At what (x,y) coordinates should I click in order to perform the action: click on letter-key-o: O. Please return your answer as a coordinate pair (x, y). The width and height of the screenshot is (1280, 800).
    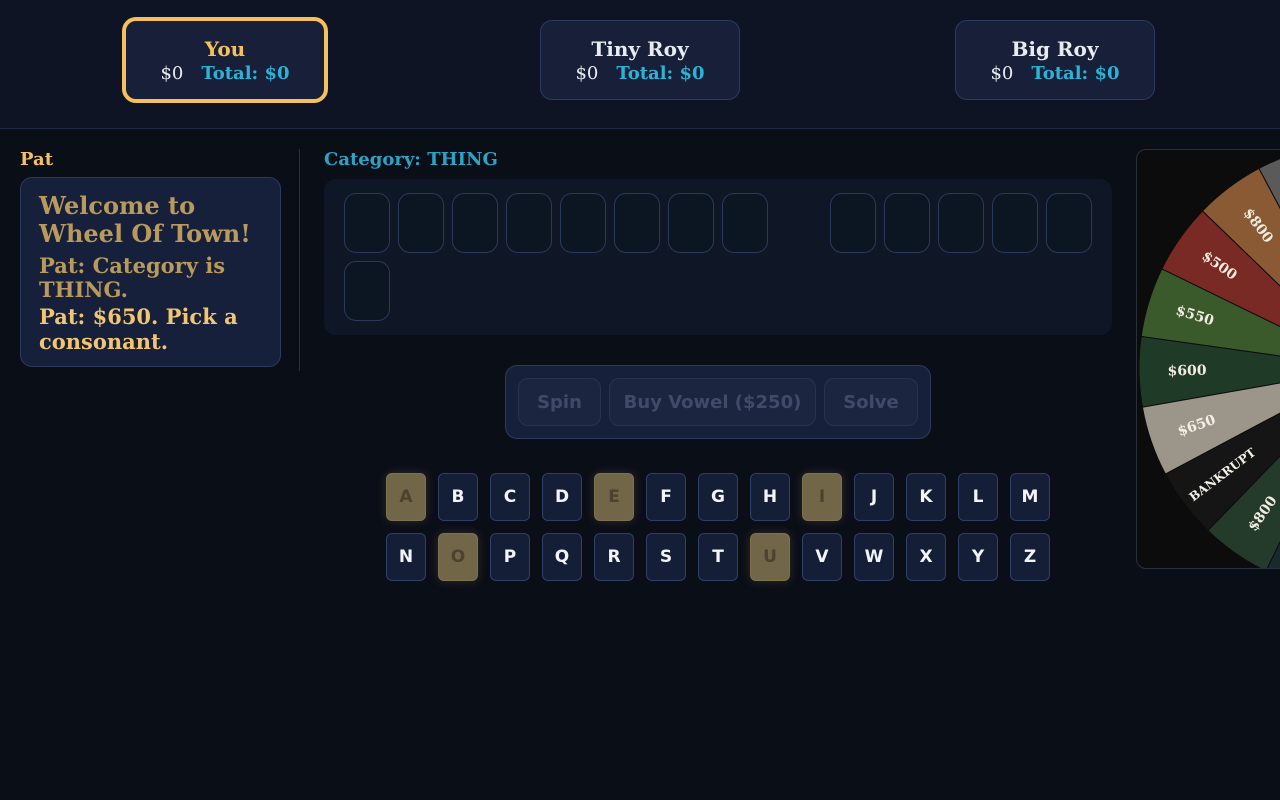
    Looking at the image, I should click on (458, 557).